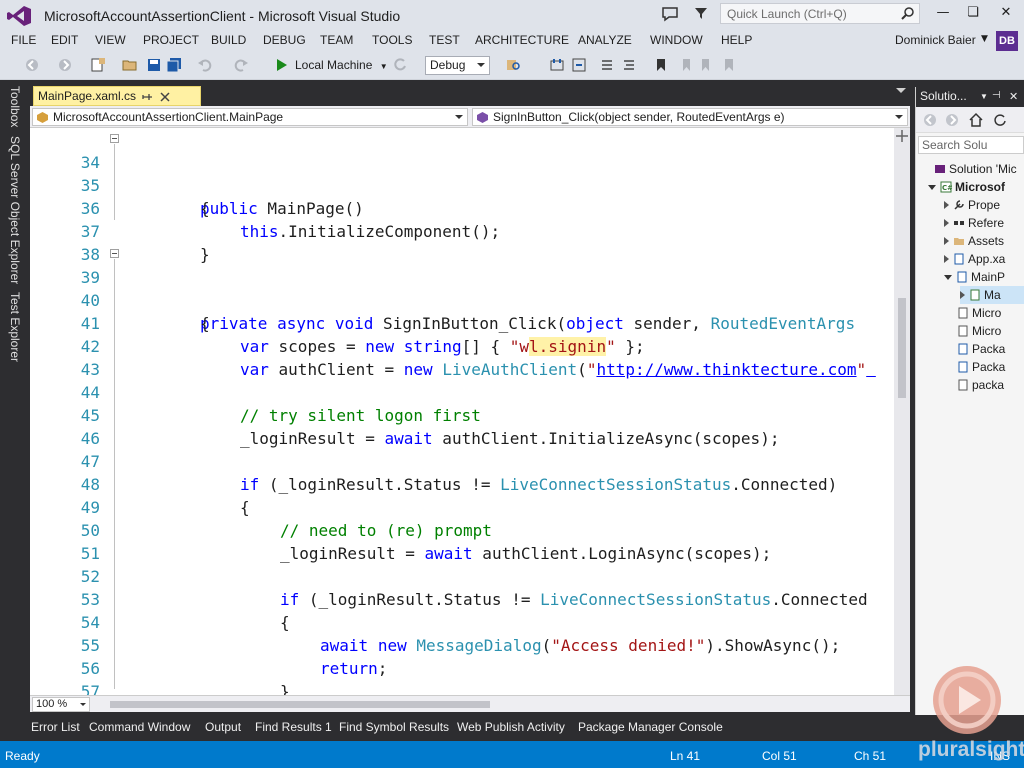 Image resolution: width=1024 pixels, height=768 pixels. Describe the element at coordinates (522, 40) in the screenshot. I see `menu-architecture: ARCHITECTURE` at that location.